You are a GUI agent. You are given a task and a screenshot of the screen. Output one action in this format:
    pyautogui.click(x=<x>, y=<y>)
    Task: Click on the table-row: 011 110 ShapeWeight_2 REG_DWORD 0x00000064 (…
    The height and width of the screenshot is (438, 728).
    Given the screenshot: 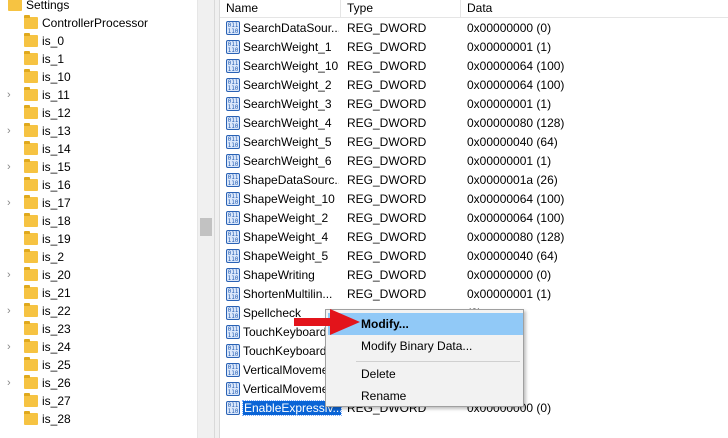 What is the action you would take?
    pyautogui.click(x=474, y=218)
    